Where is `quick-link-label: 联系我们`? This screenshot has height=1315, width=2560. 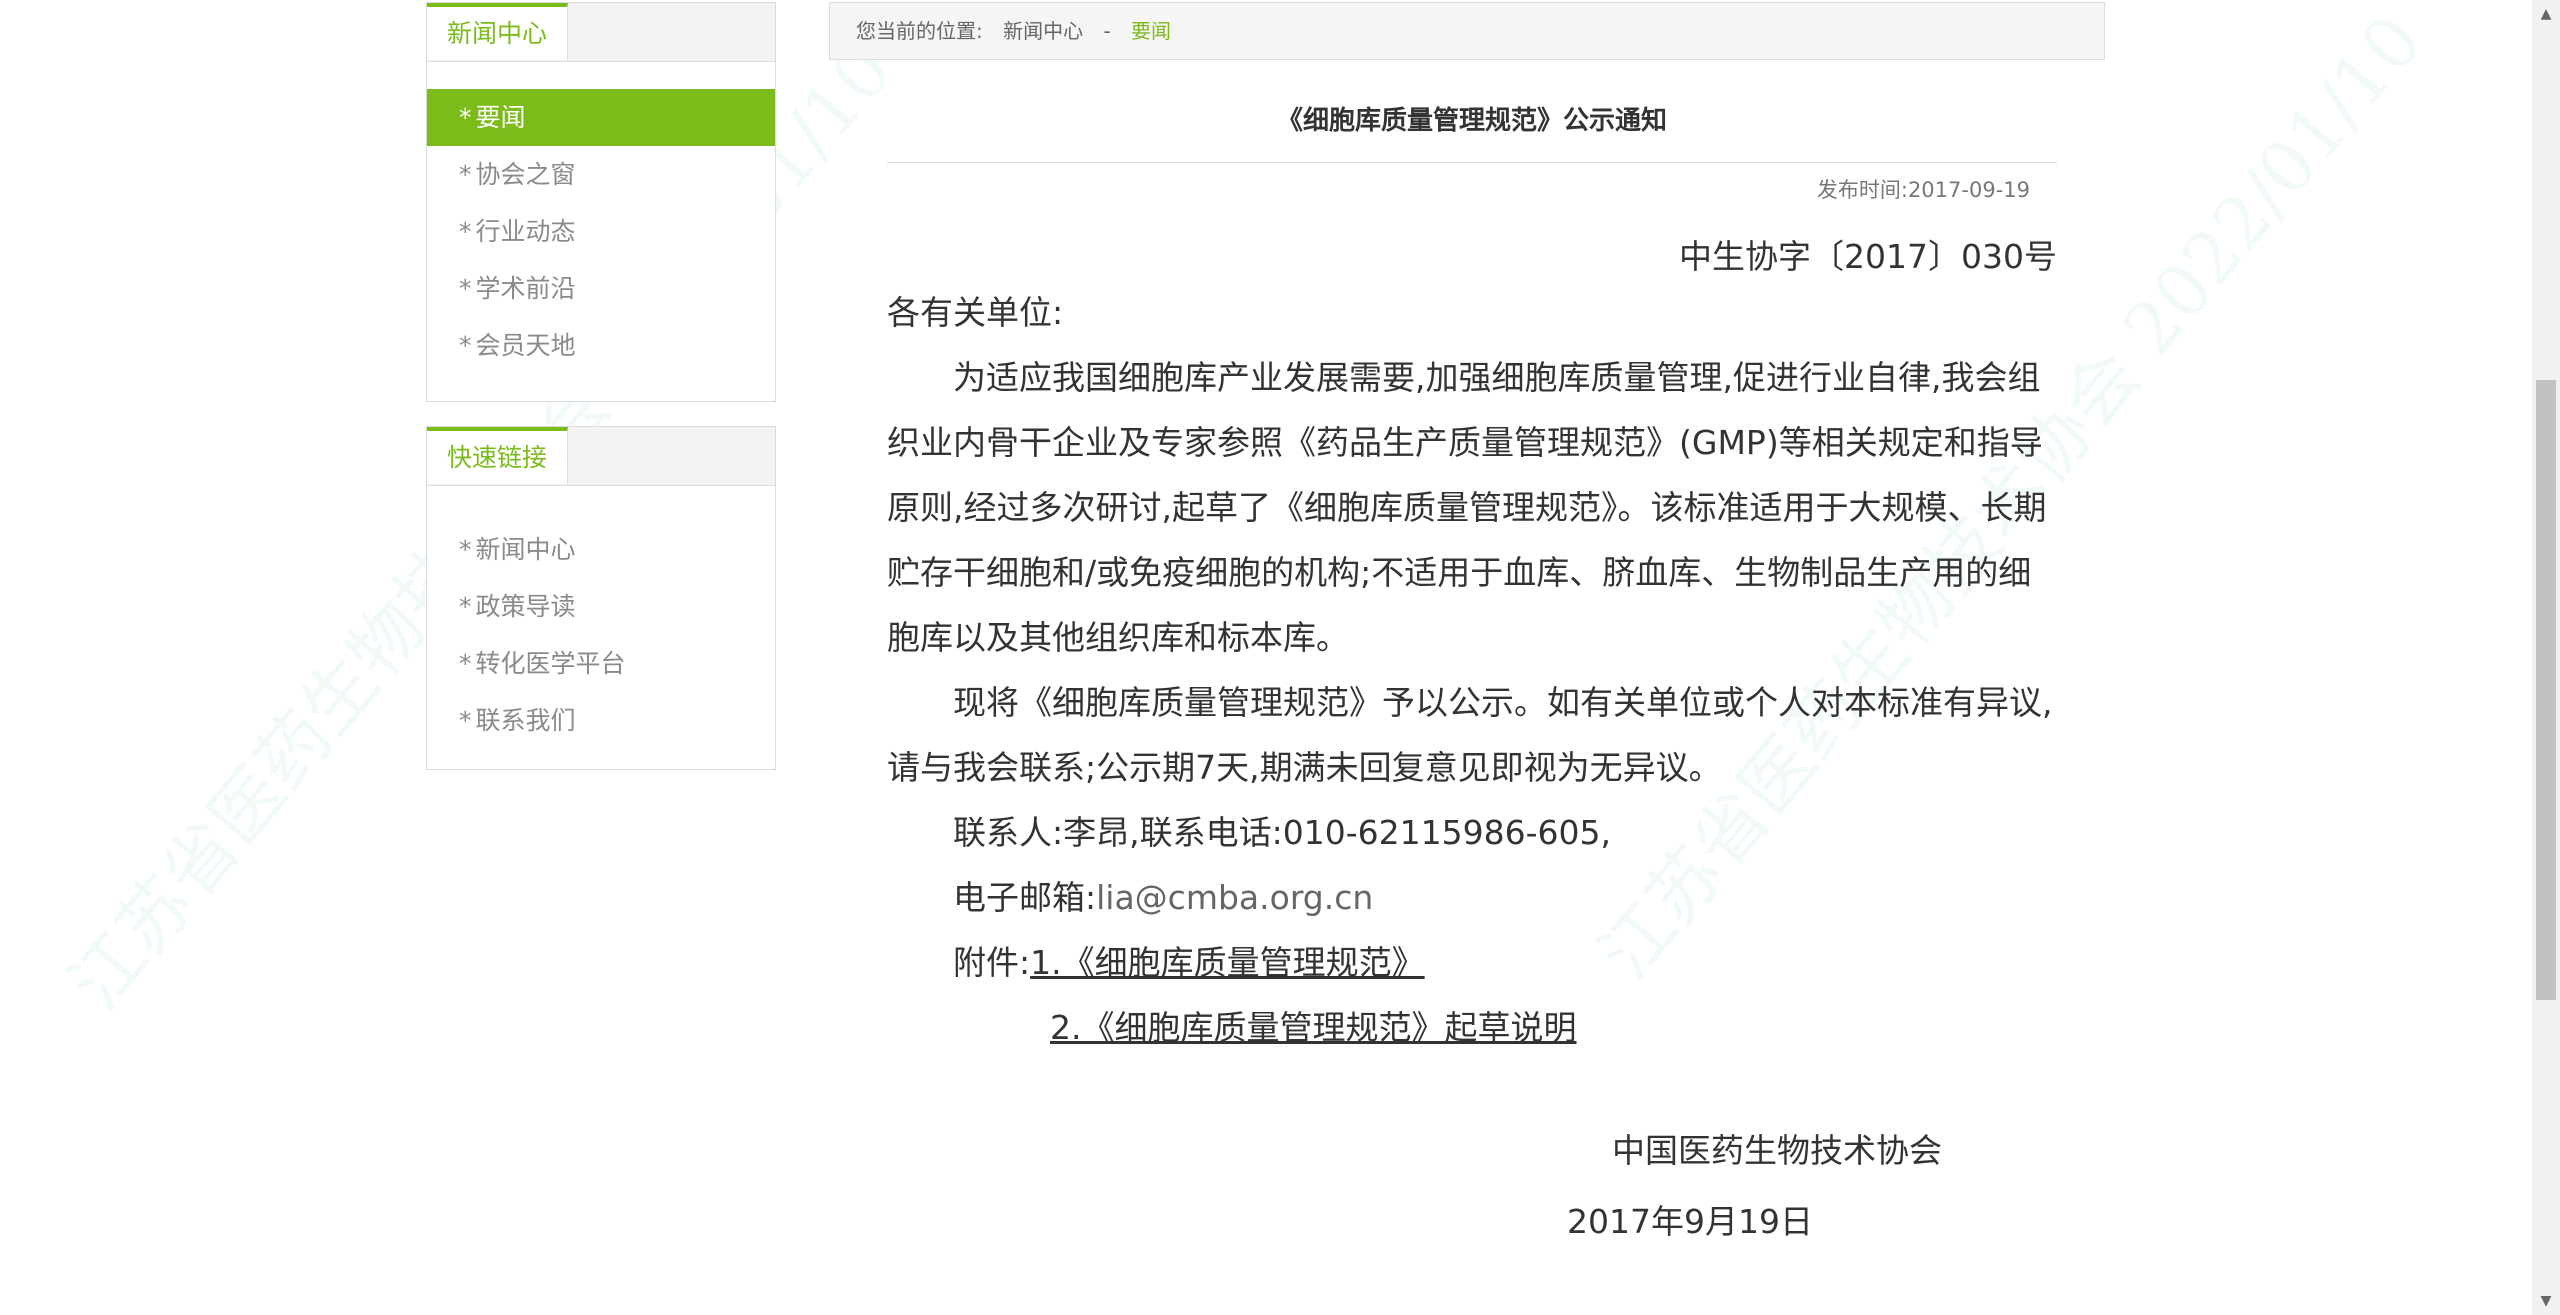 quick-link-label: 联系我们 is located at coordinates (525, 720).